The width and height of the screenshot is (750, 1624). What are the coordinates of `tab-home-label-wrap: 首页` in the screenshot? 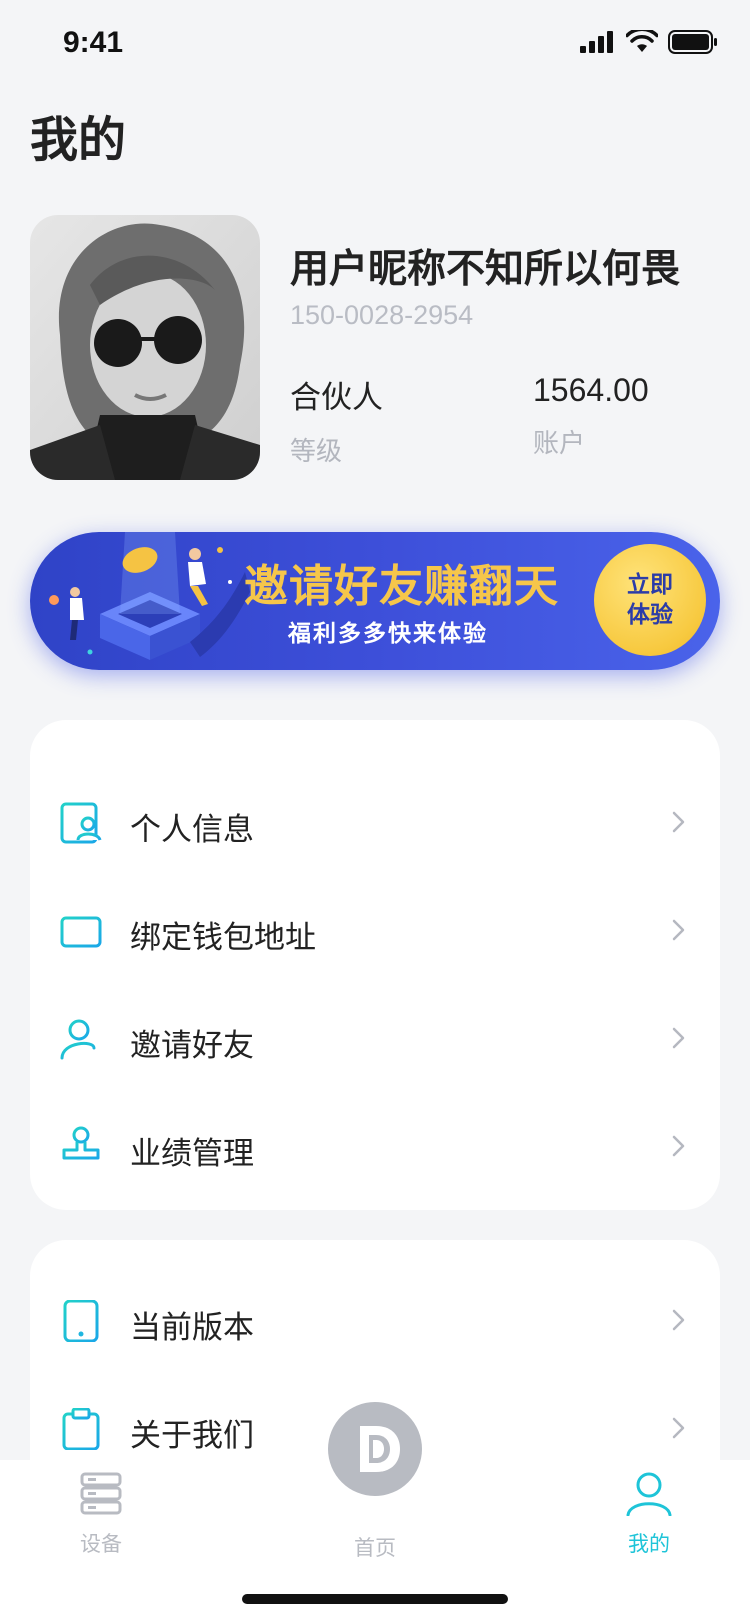 It's located at (375, 1543).